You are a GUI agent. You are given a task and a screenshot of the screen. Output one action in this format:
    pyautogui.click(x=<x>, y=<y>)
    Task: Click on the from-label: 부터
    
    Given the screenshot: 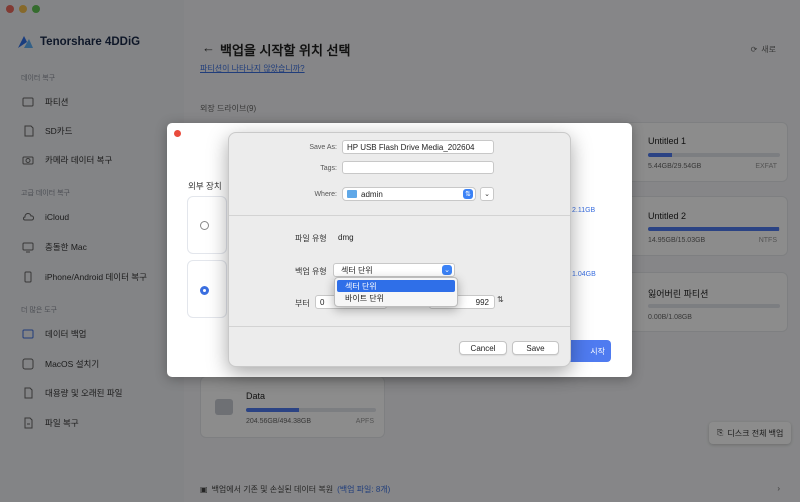 What is the action you would take?
    pyautogui.click(x=302, y=303)
    